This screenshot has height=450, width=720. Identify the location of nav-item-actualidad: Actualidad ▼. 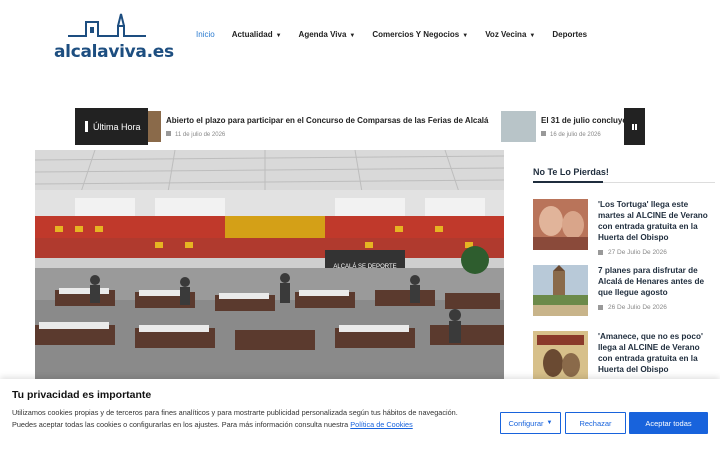
(257, 34).